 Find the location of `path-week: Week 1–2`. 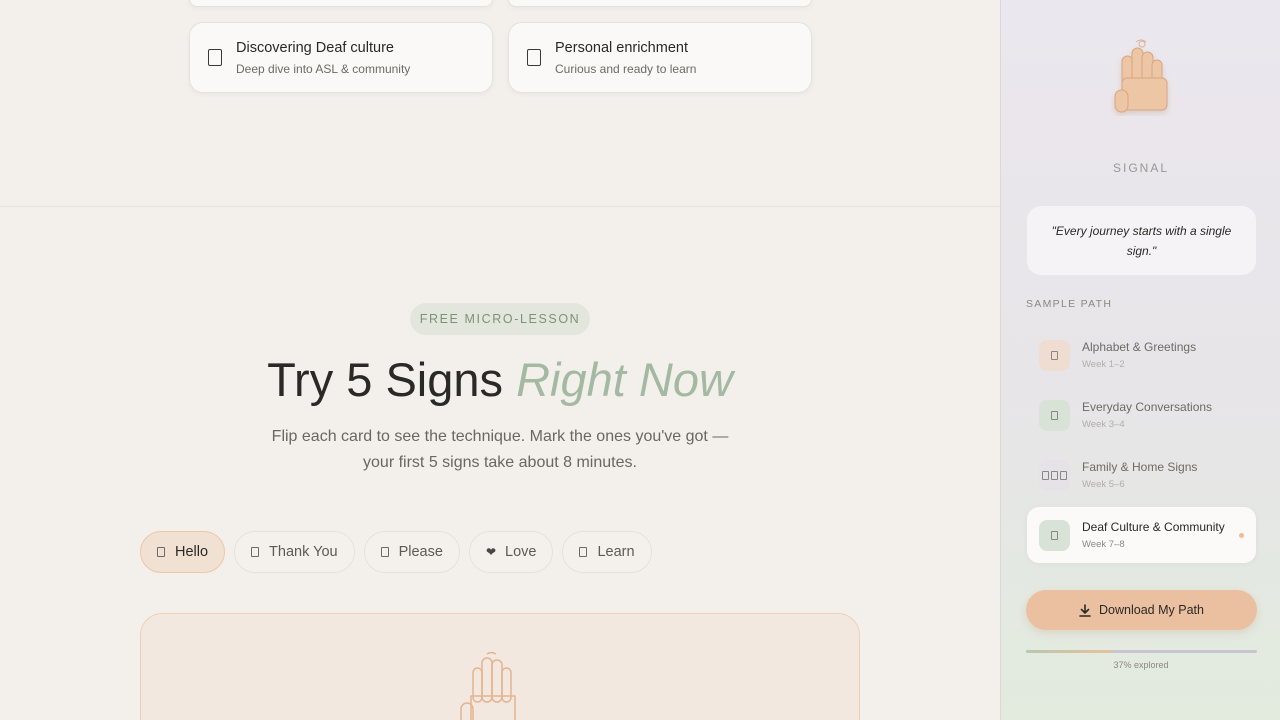

path-week: Week 1–2 is located at coordinates (1103, 364).